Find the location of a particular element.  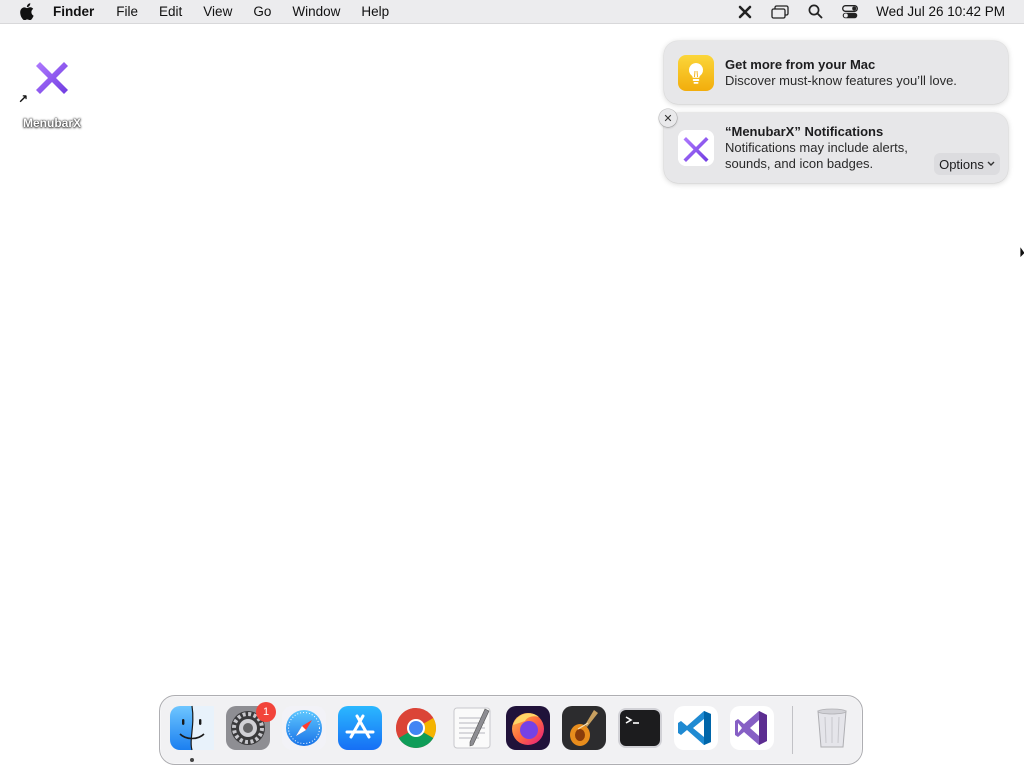

app-store-icon is located at coordinates (360, 728).